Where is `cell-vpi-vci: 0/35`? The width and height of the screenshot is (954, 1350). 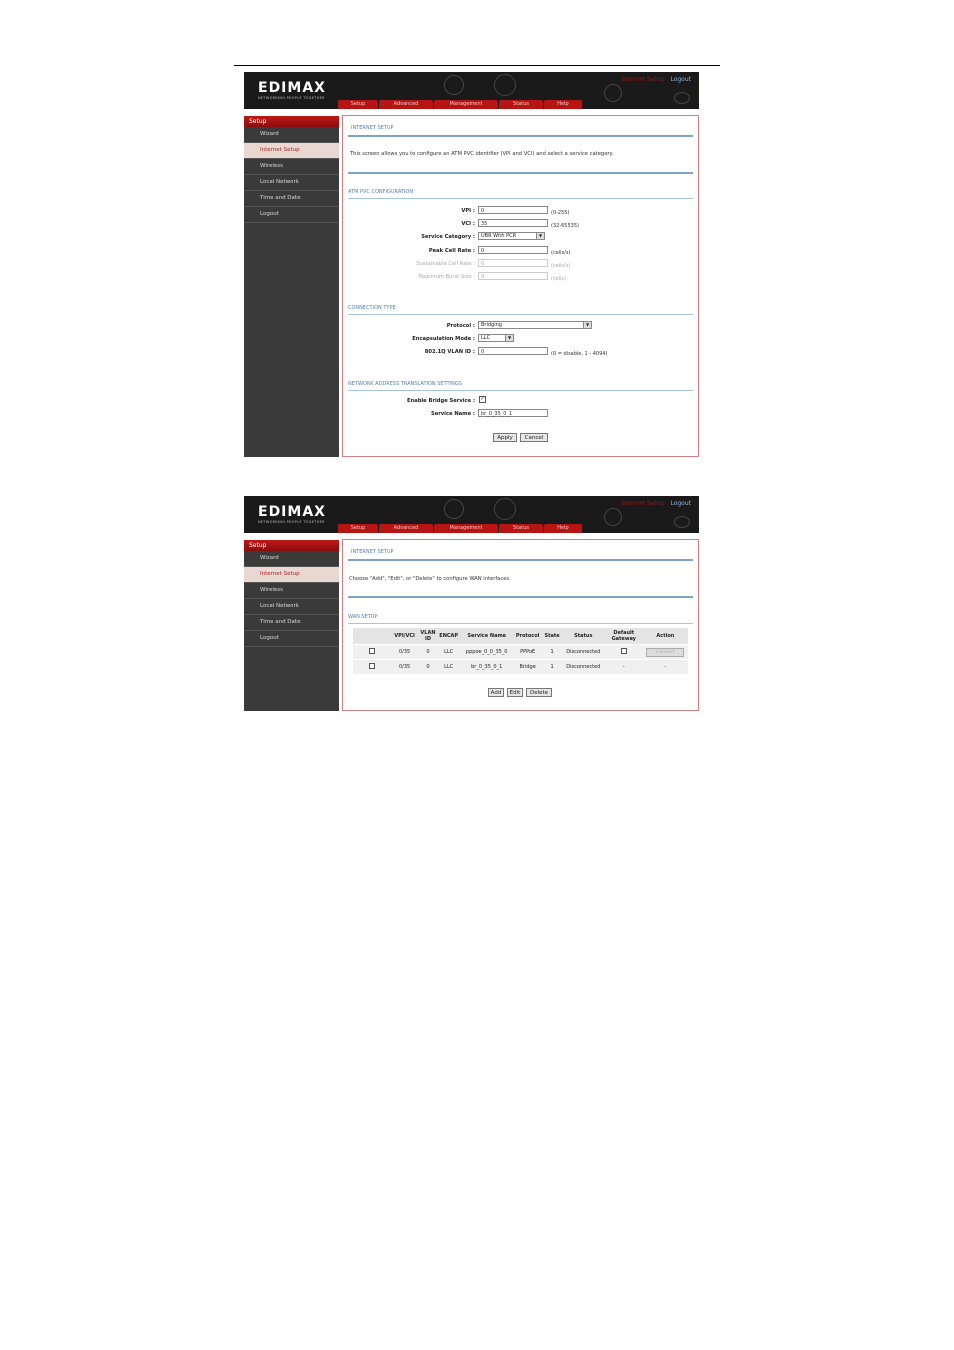
cell-vpi-vci: 0/35 is located at coordinates (405, 652).